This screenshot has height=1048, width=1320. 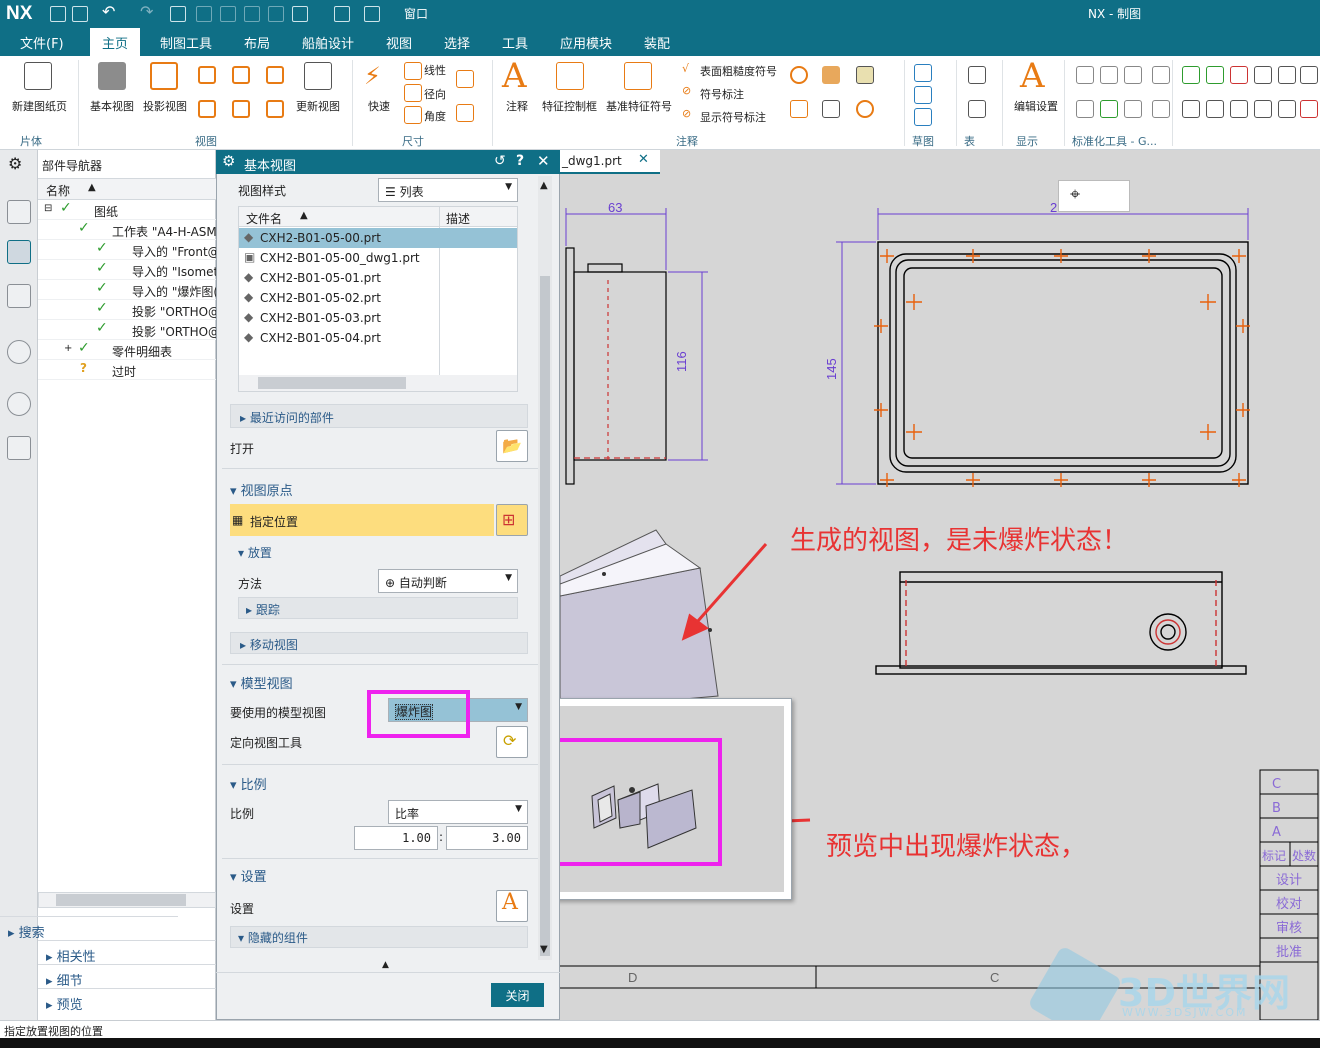 What do you see at coordinates (733, 117) in the screenshot?
I see `show-symbol-button: 显示符号标注` at bounding box center [733, 117].